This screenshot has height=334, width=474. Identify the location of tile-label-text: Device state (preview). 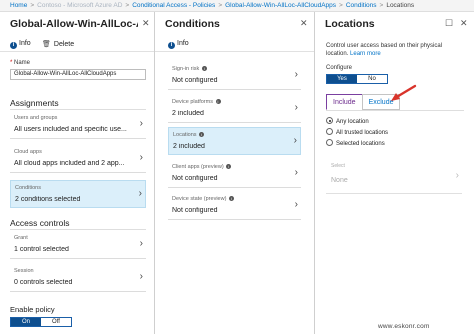
(199, 199).